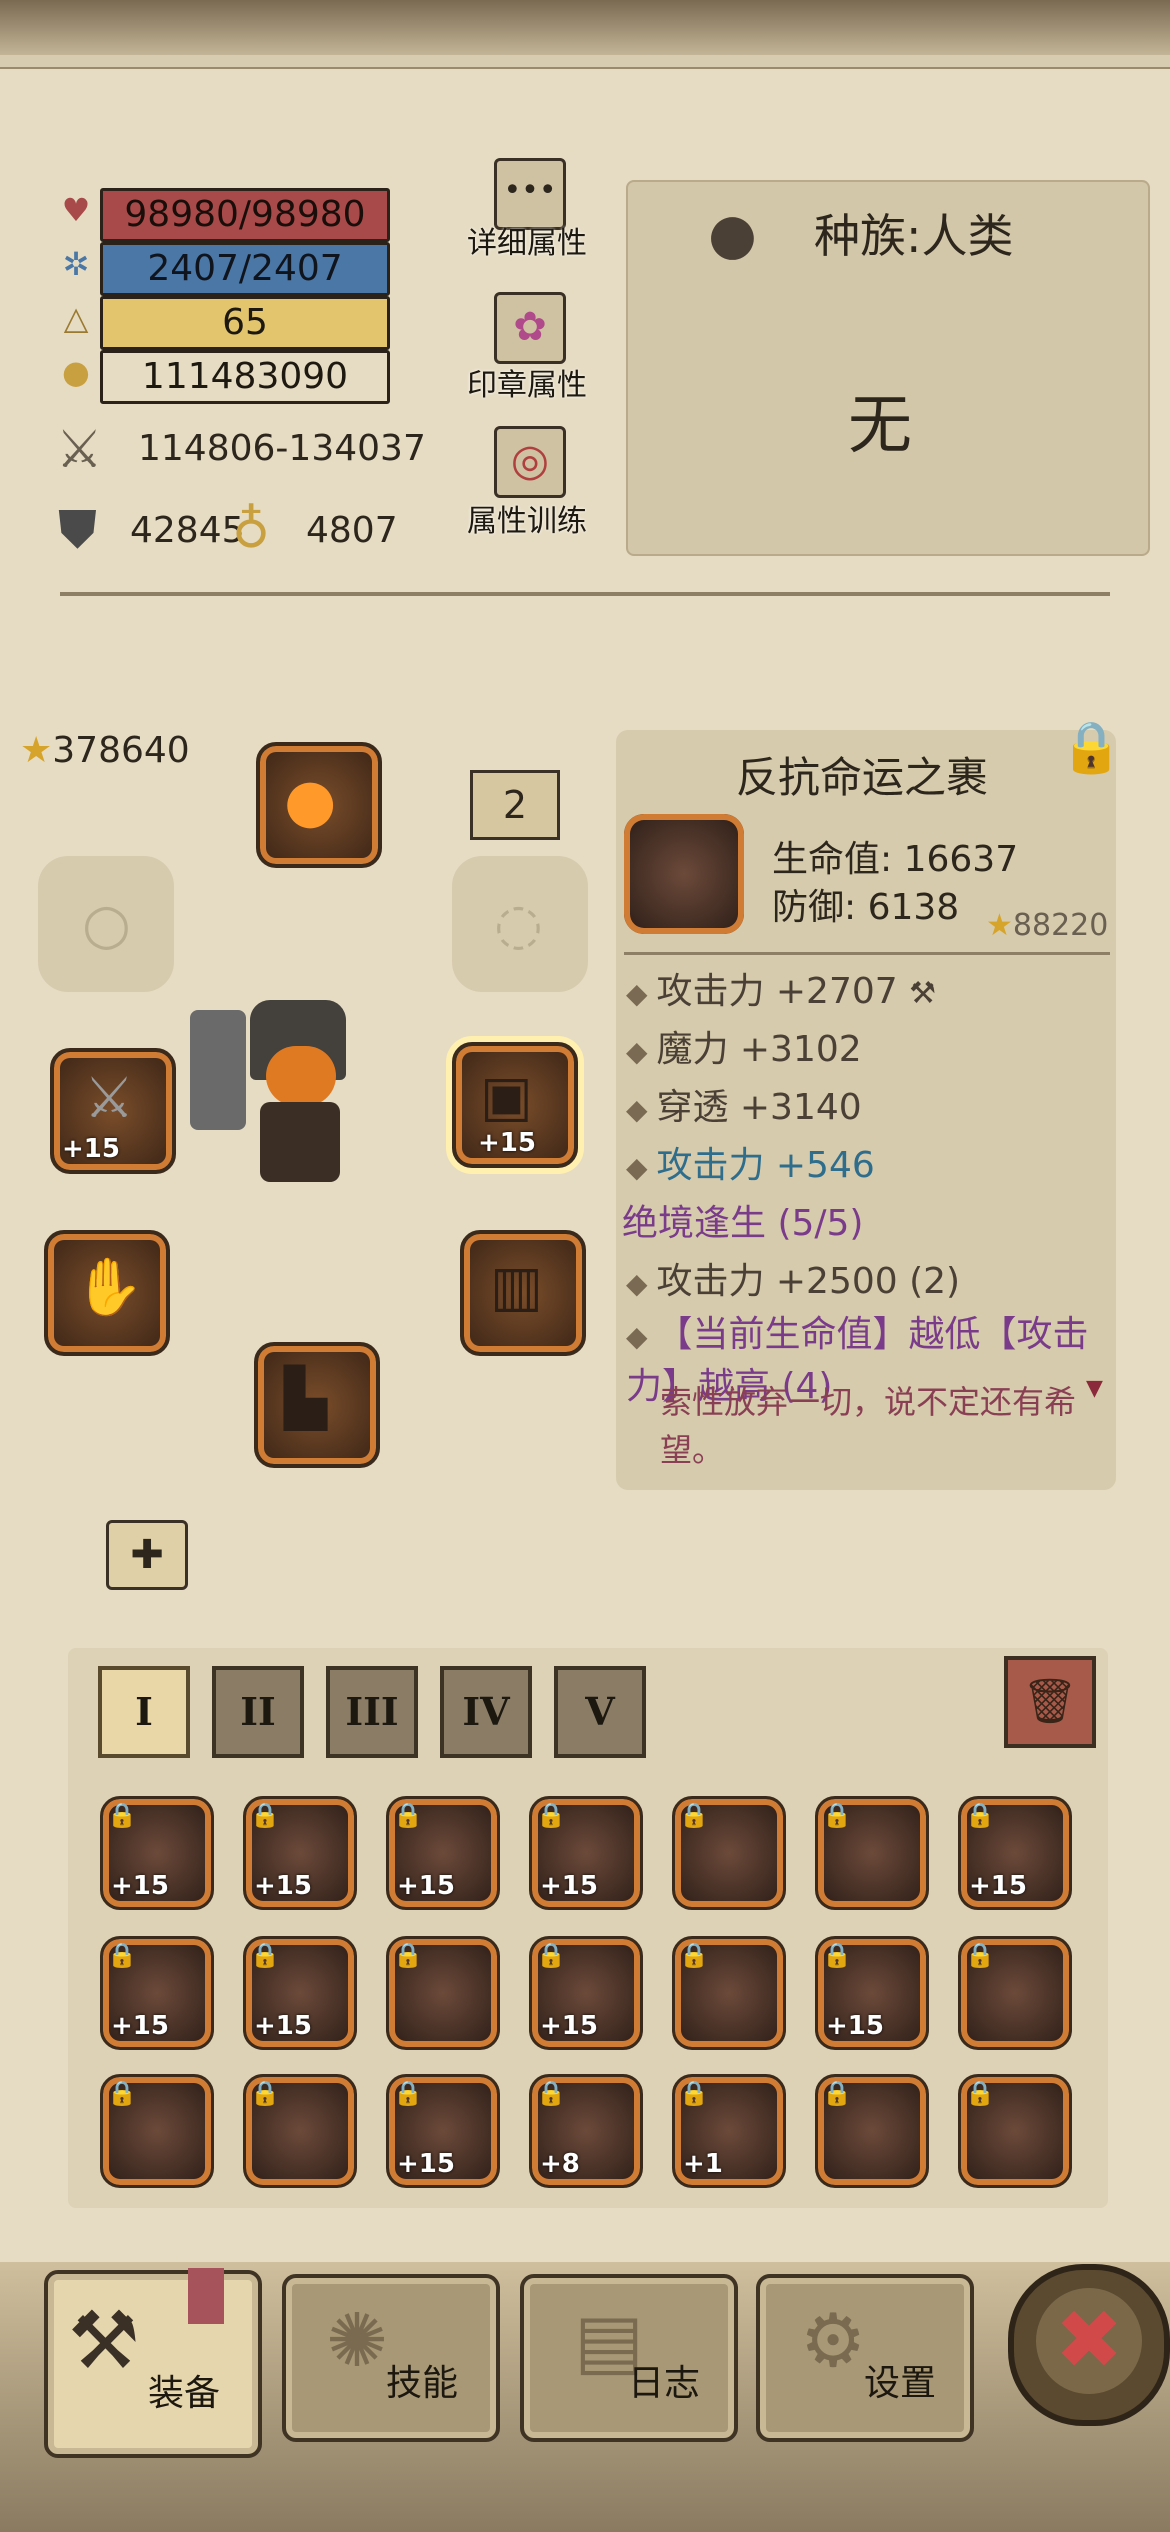 The image size is (1170, 2532). Describe the element at coordinates (352, 530) in the screenshot. I see `resource-value: 4807` at that location.